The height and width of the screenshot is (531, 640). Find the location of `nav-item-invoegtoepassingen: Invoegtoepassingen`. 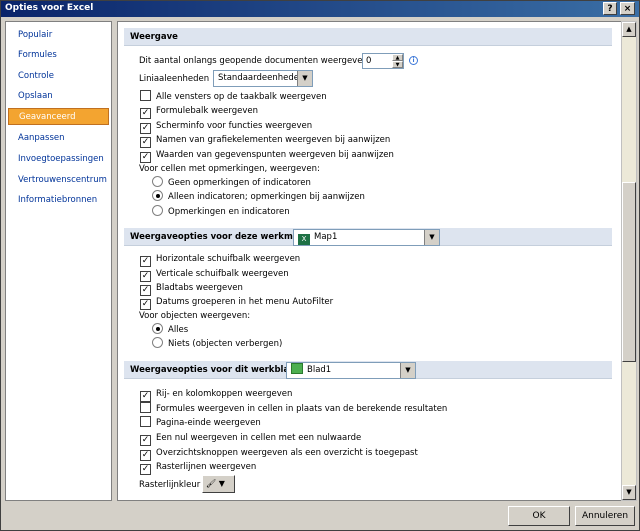

nav-item-invoegtoepassingen: Invoegtoepassingen is located at coordinates (58, 159).